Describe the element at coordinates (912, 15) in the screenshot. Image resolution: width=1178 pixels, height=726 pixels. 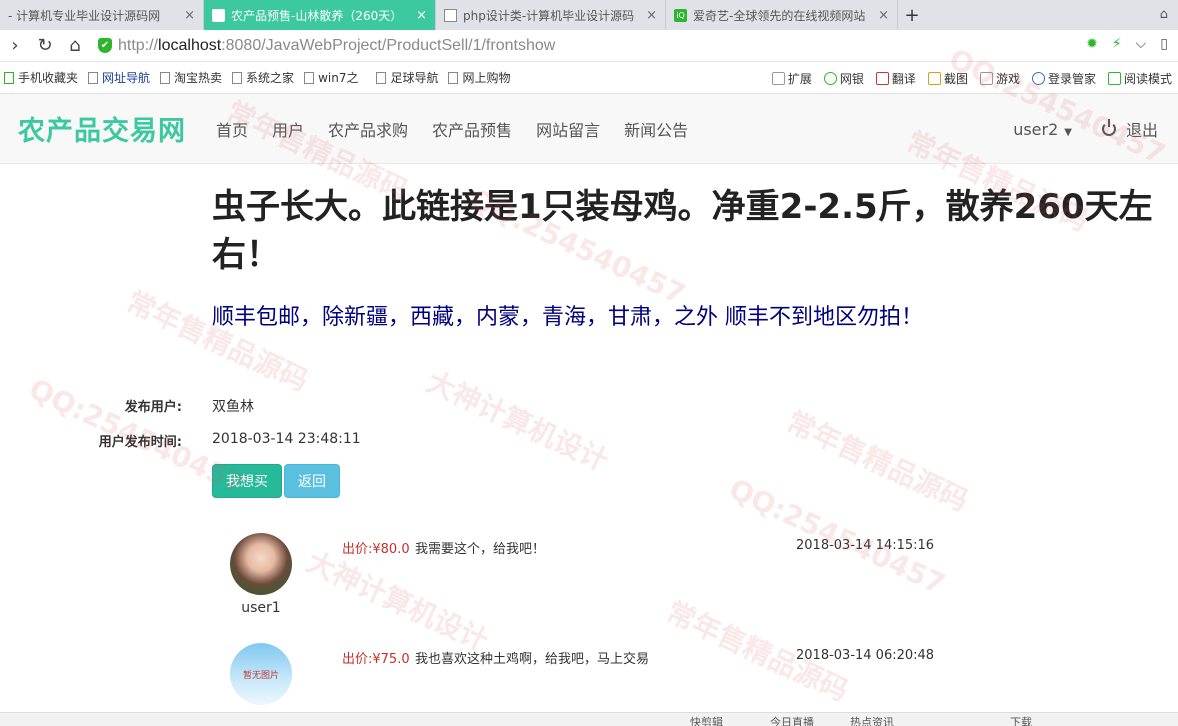
I see `new-tab-button: +` at that location.